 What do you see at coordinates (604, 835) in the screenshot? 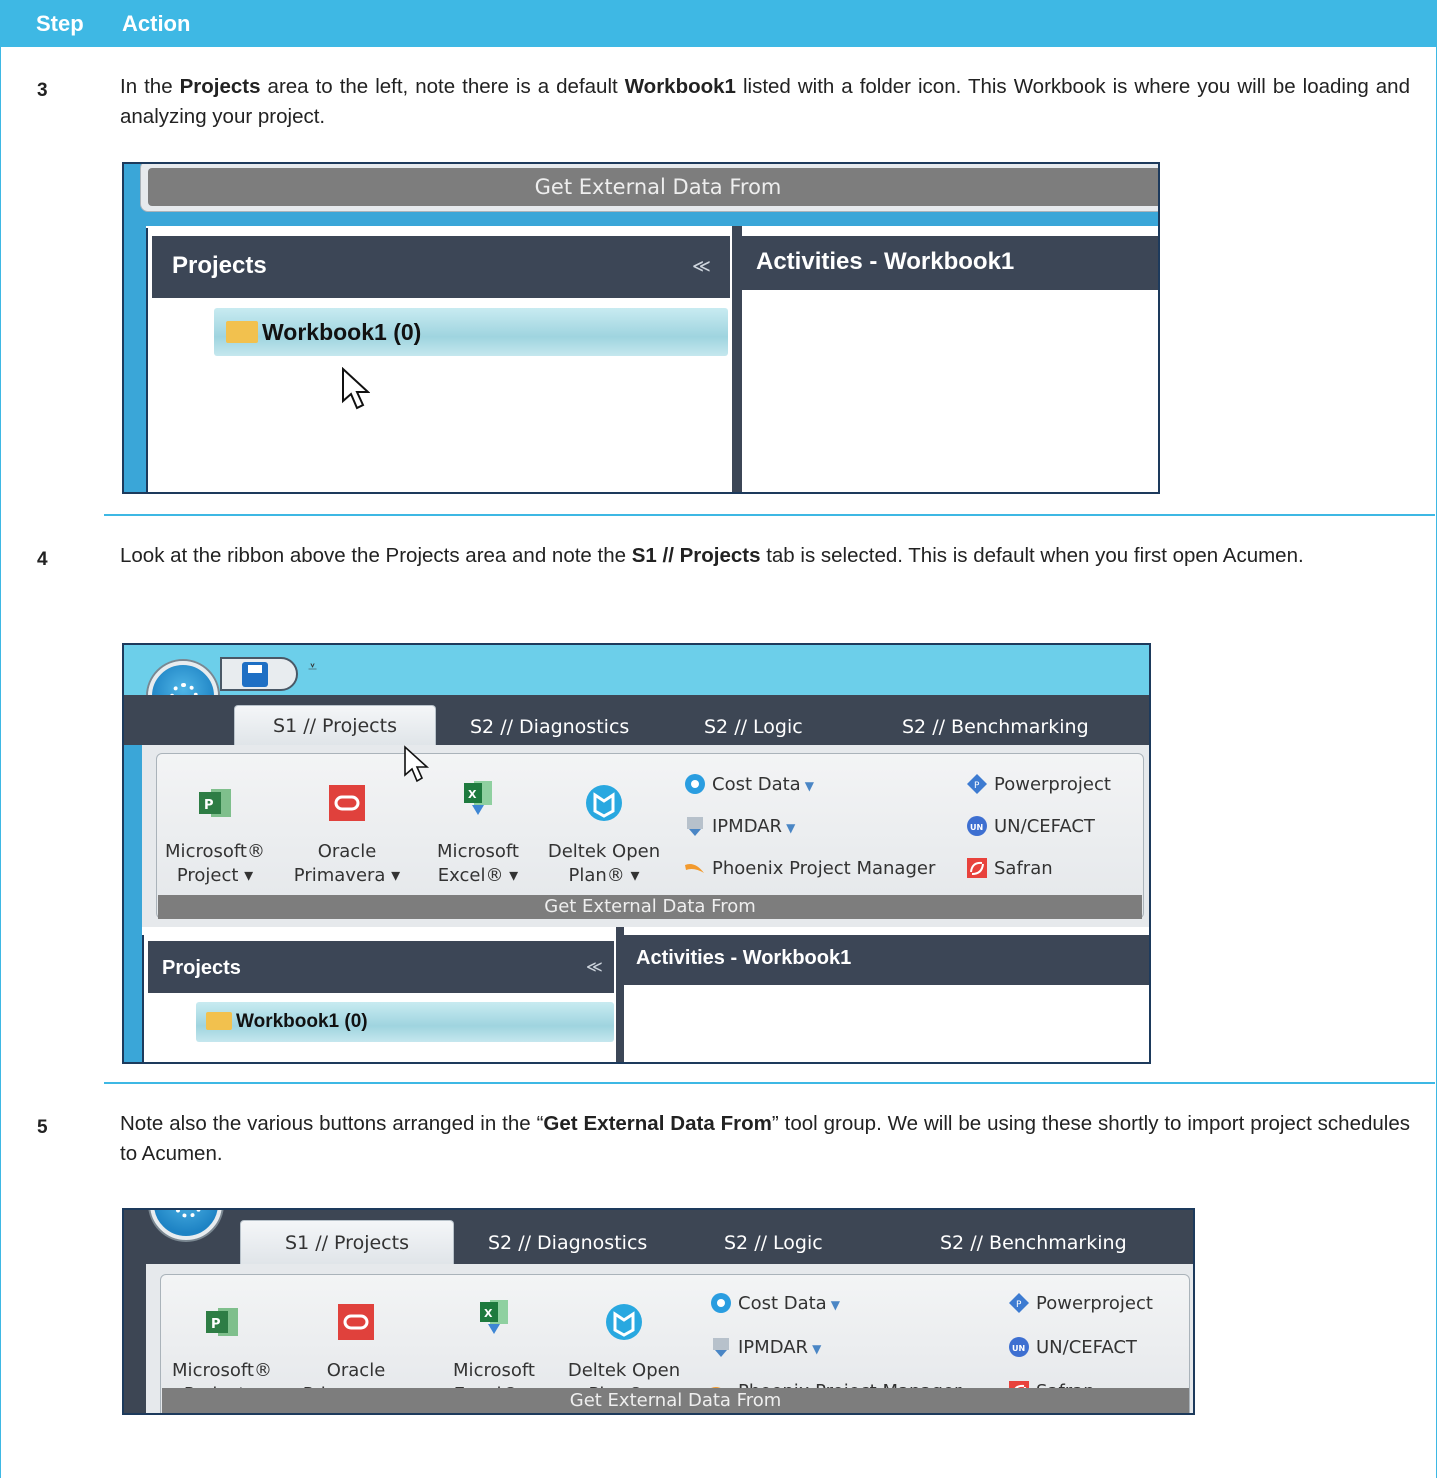
I see `deltek-open-plan-button: Deltek OpenPlan® ▾` at bounding box center [604, 835].